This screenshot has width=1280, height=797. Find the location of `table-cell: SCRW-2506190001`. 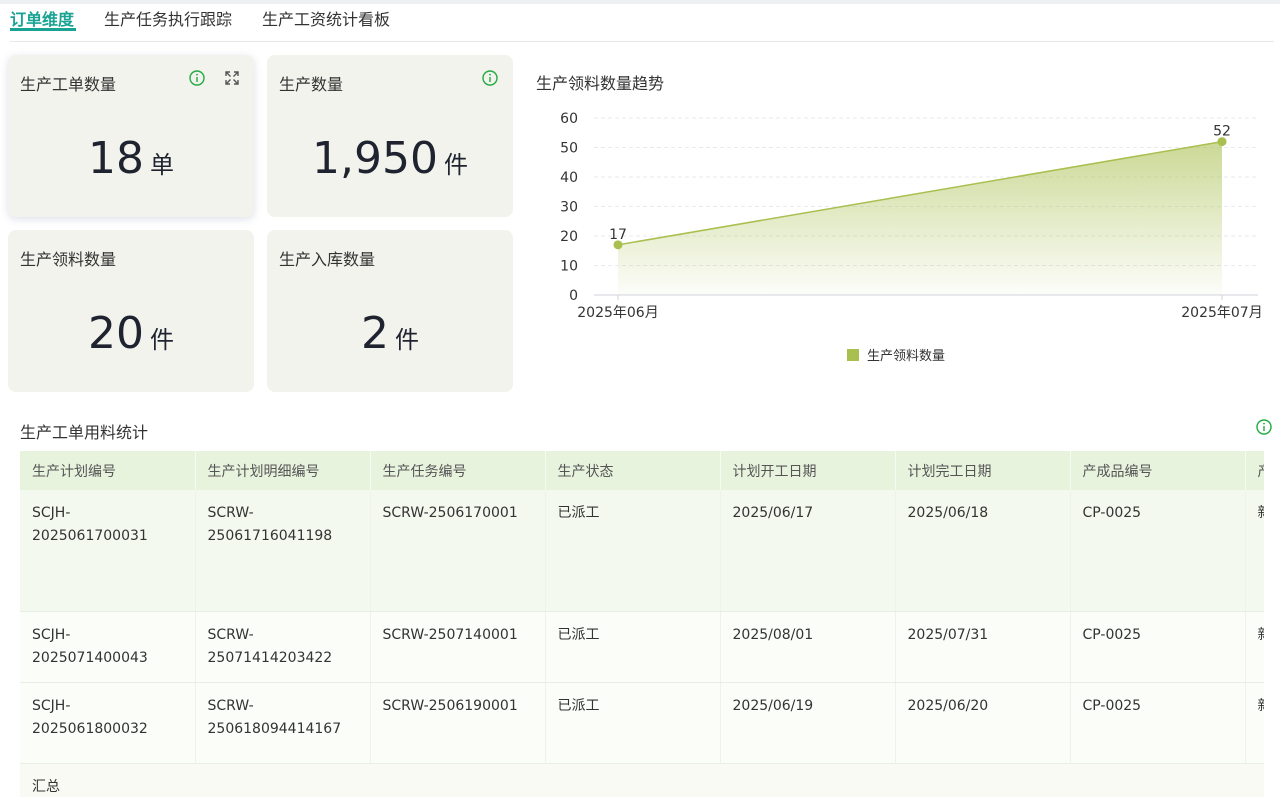

table-cell: SCRW-2506190001 is located at coordinates (458, 723).